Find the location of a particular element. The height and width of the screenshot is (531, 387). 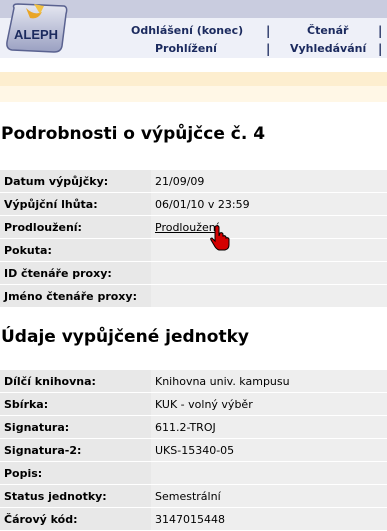

table-row: Datum výpůjčky: 21/09/09 is located at coordinates (193, 181).